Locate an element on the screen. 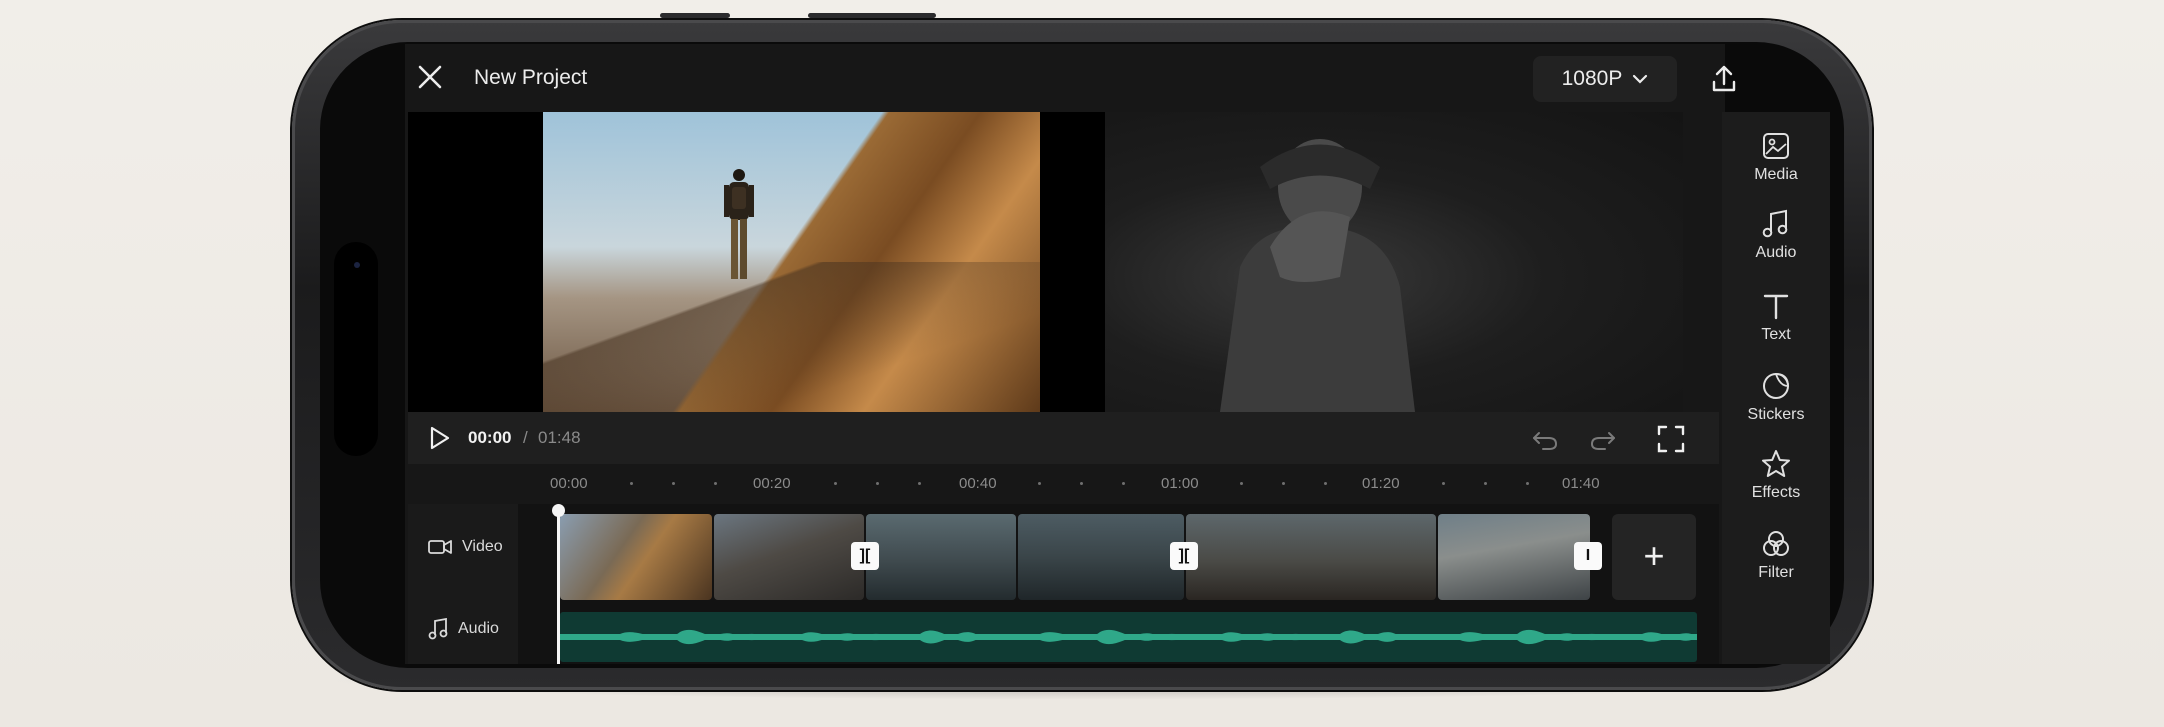 This screenshot has height=727, width=2164. playhead-handle is located at coordinates (558, 510).